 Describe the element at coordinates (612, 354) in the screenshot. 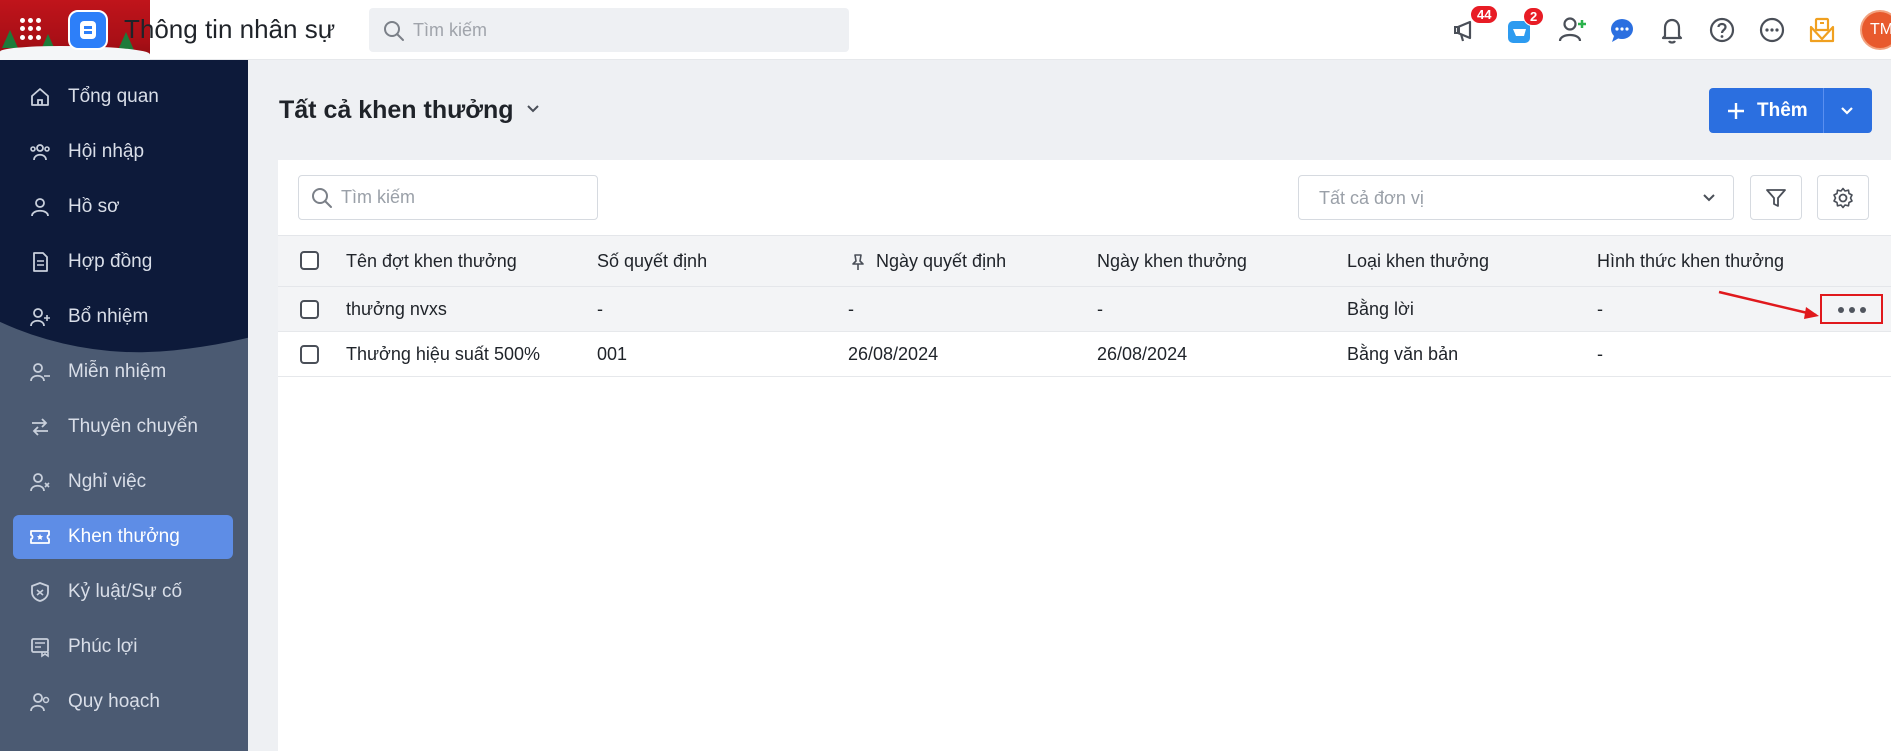

I see `table-cell: 001` at that location.